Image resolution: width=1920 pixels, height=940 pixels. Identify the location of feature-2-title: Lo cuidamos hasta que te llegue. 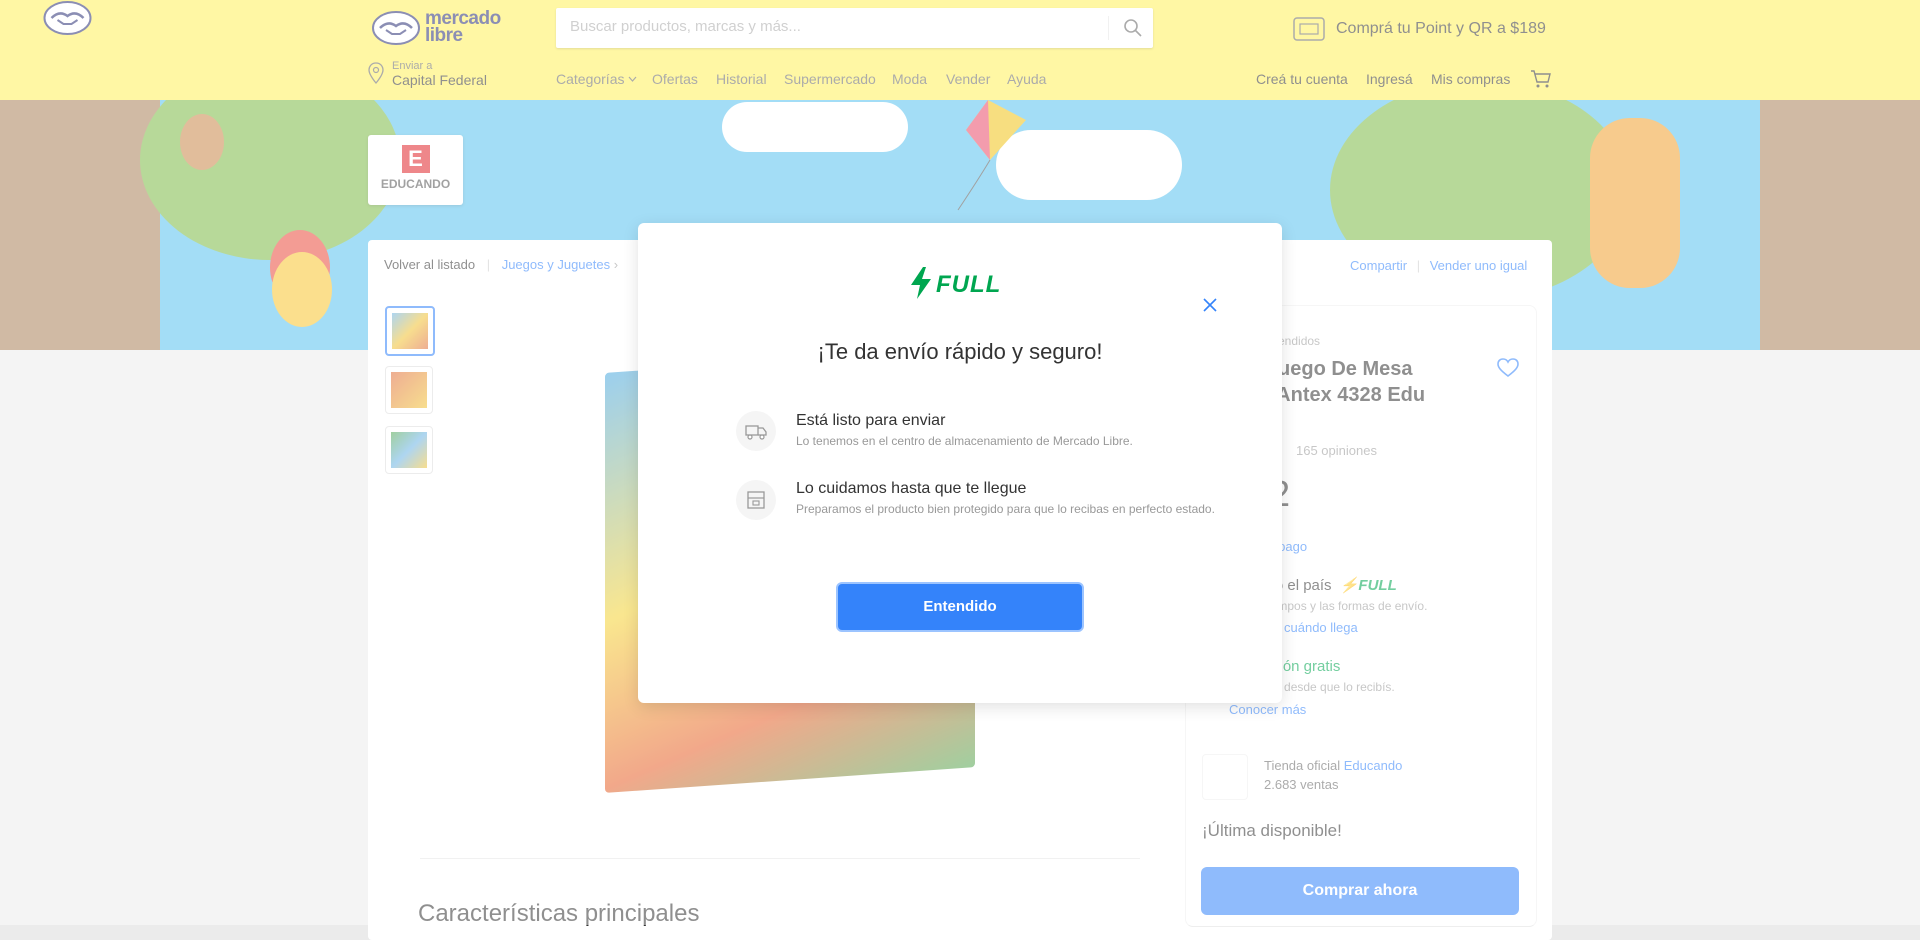
(911, 488).